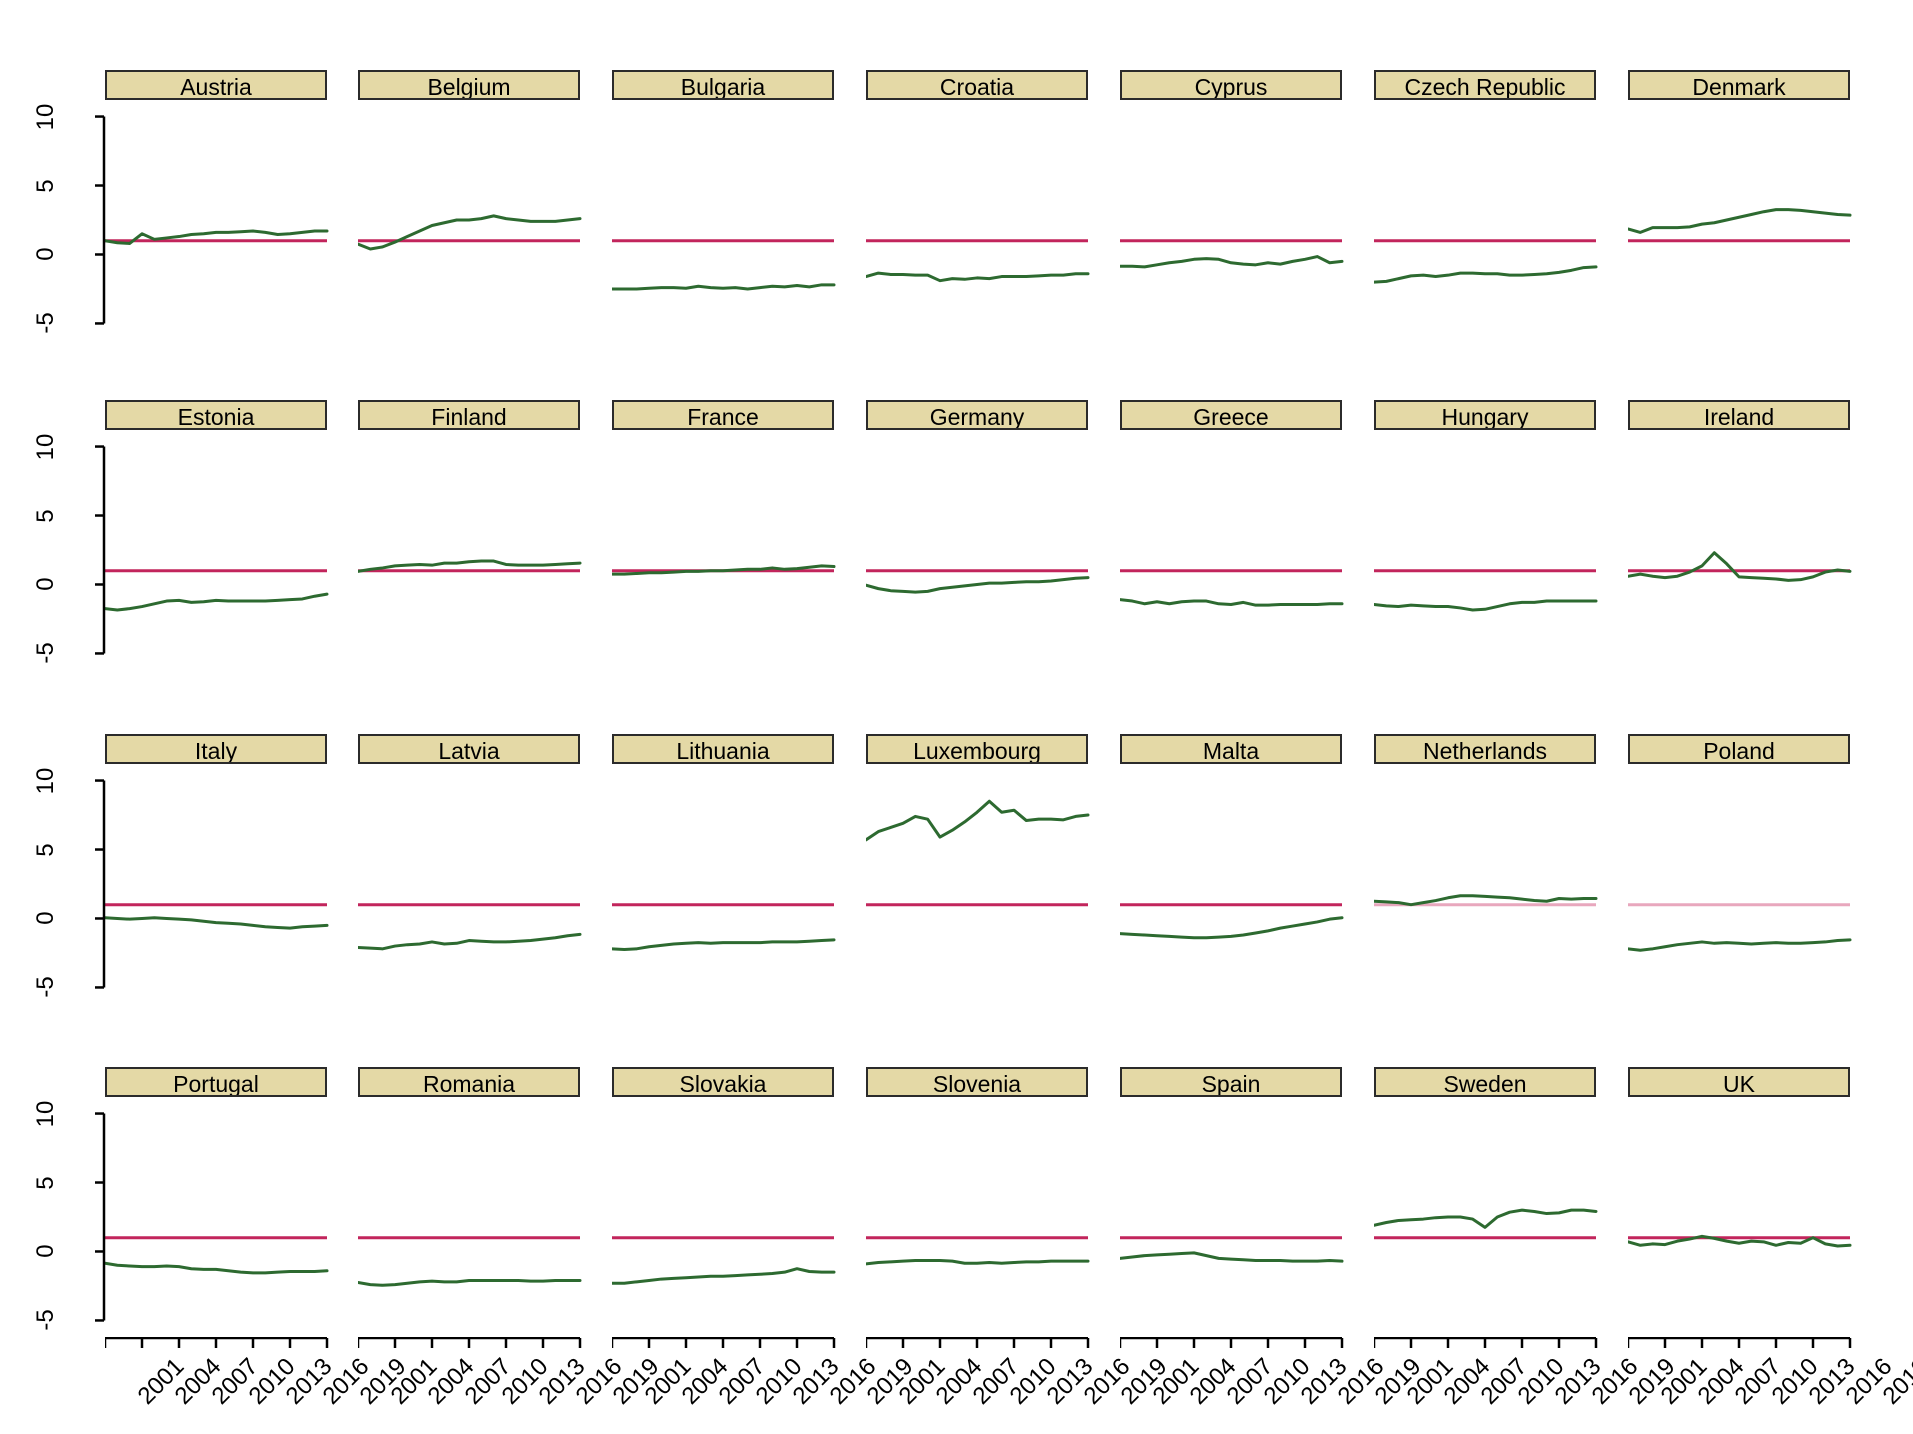 The image size is (1913, 1434). Describe the element at coordinates (1485, 1082) in the screenshot. I see `panel-title: Sweden` at that location.